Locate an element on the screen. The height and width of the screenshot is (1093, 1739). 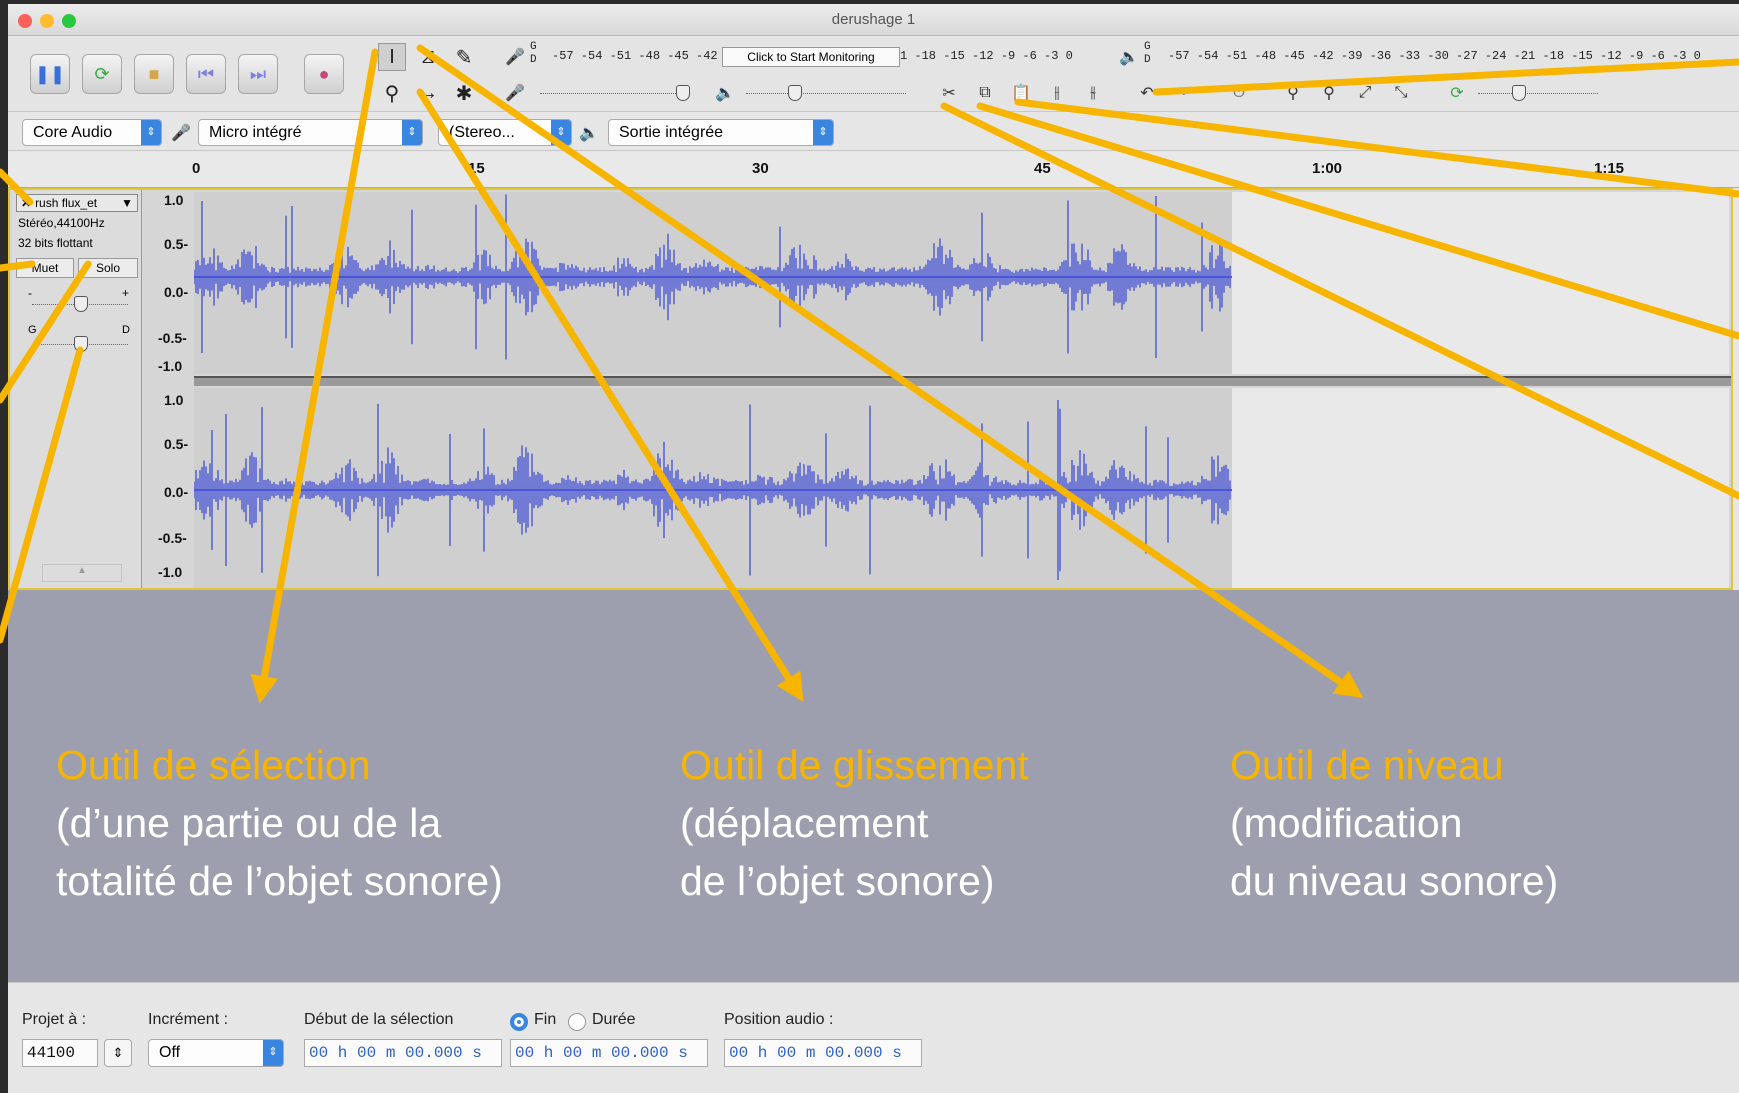
selection-tool: I is located at coordinates (392, 57).